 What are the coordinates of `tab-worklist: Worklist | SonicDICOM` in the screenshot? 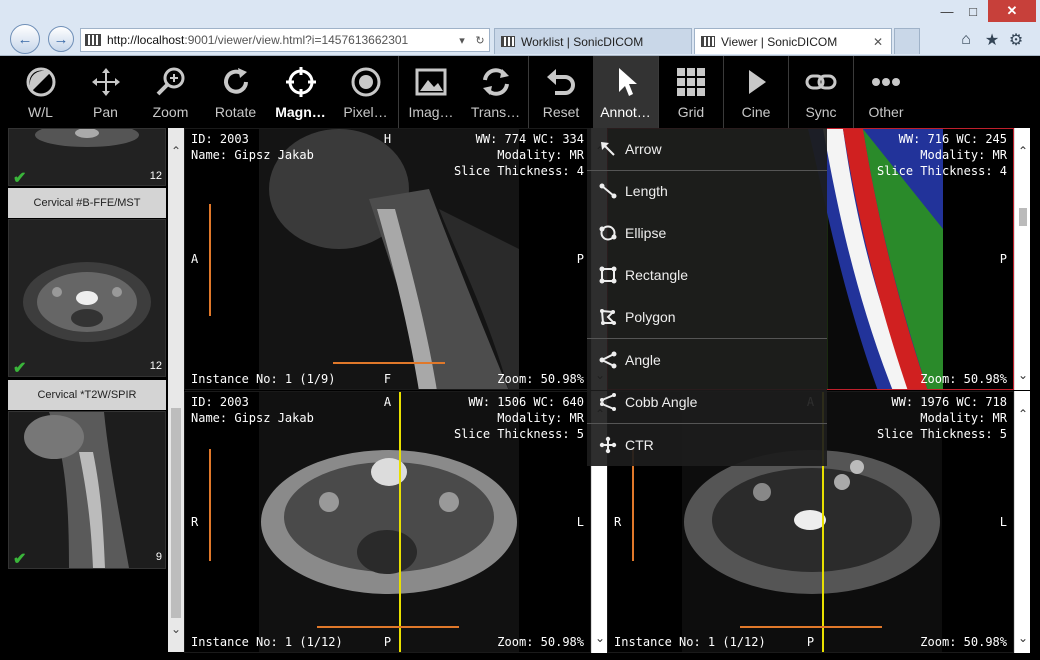 It's located at (593, 41).